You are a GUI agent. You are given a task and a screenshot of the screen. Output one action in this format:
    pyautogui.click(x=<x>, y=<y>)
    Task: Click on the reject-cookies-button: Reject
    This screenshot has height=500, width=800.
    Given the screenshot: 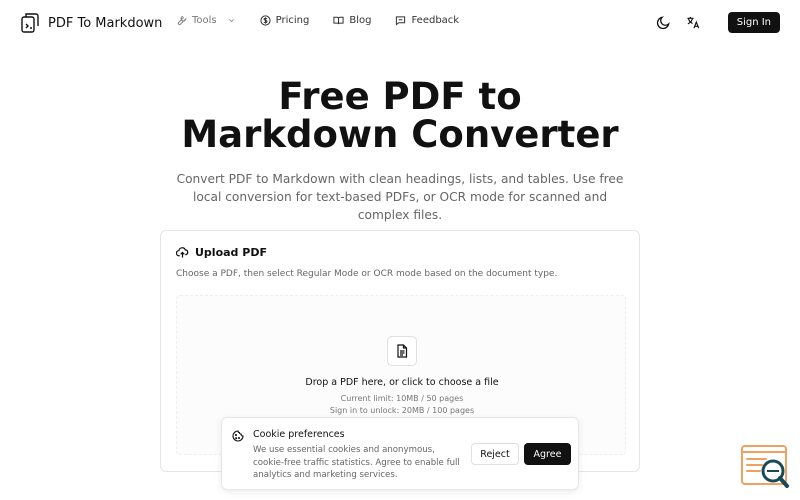 What is the action you would take?
    pyautogui.click(x=495, y=454)
    